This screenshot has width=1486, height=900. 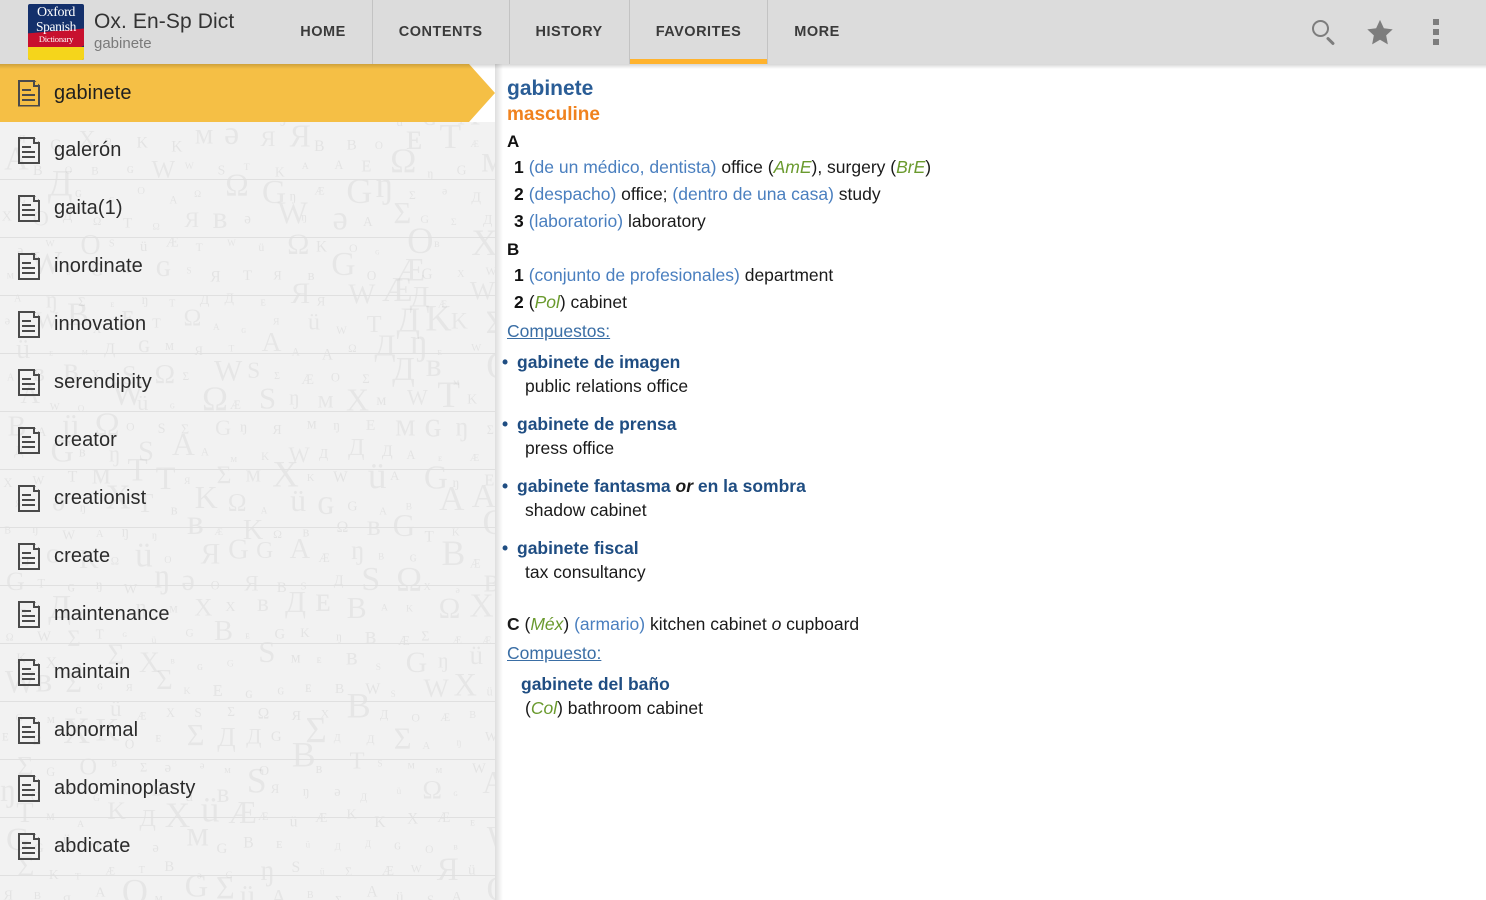 What do you see at coordinates (607, 386) in the screenshot?
I see `compound-translation: public relations office` at bounding box center [607, 386].